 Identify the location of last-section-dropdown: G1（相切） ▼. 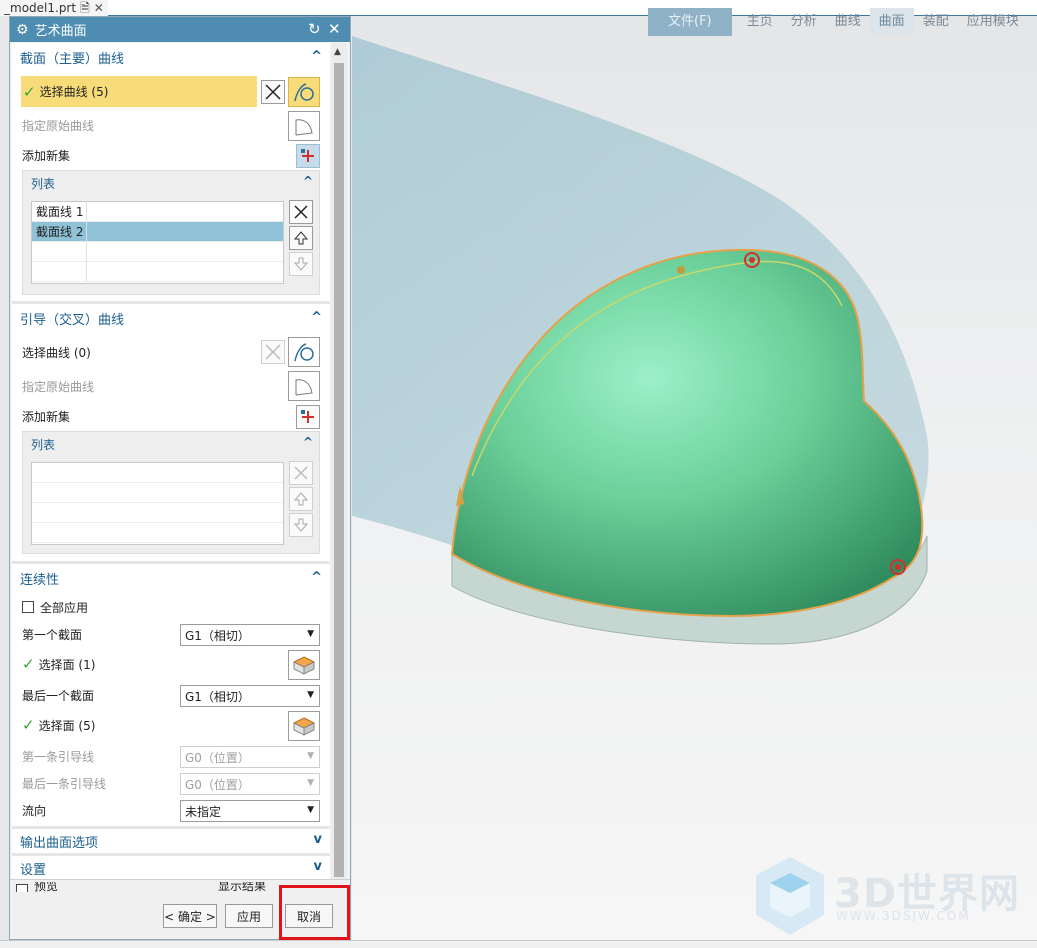
(250, 696).